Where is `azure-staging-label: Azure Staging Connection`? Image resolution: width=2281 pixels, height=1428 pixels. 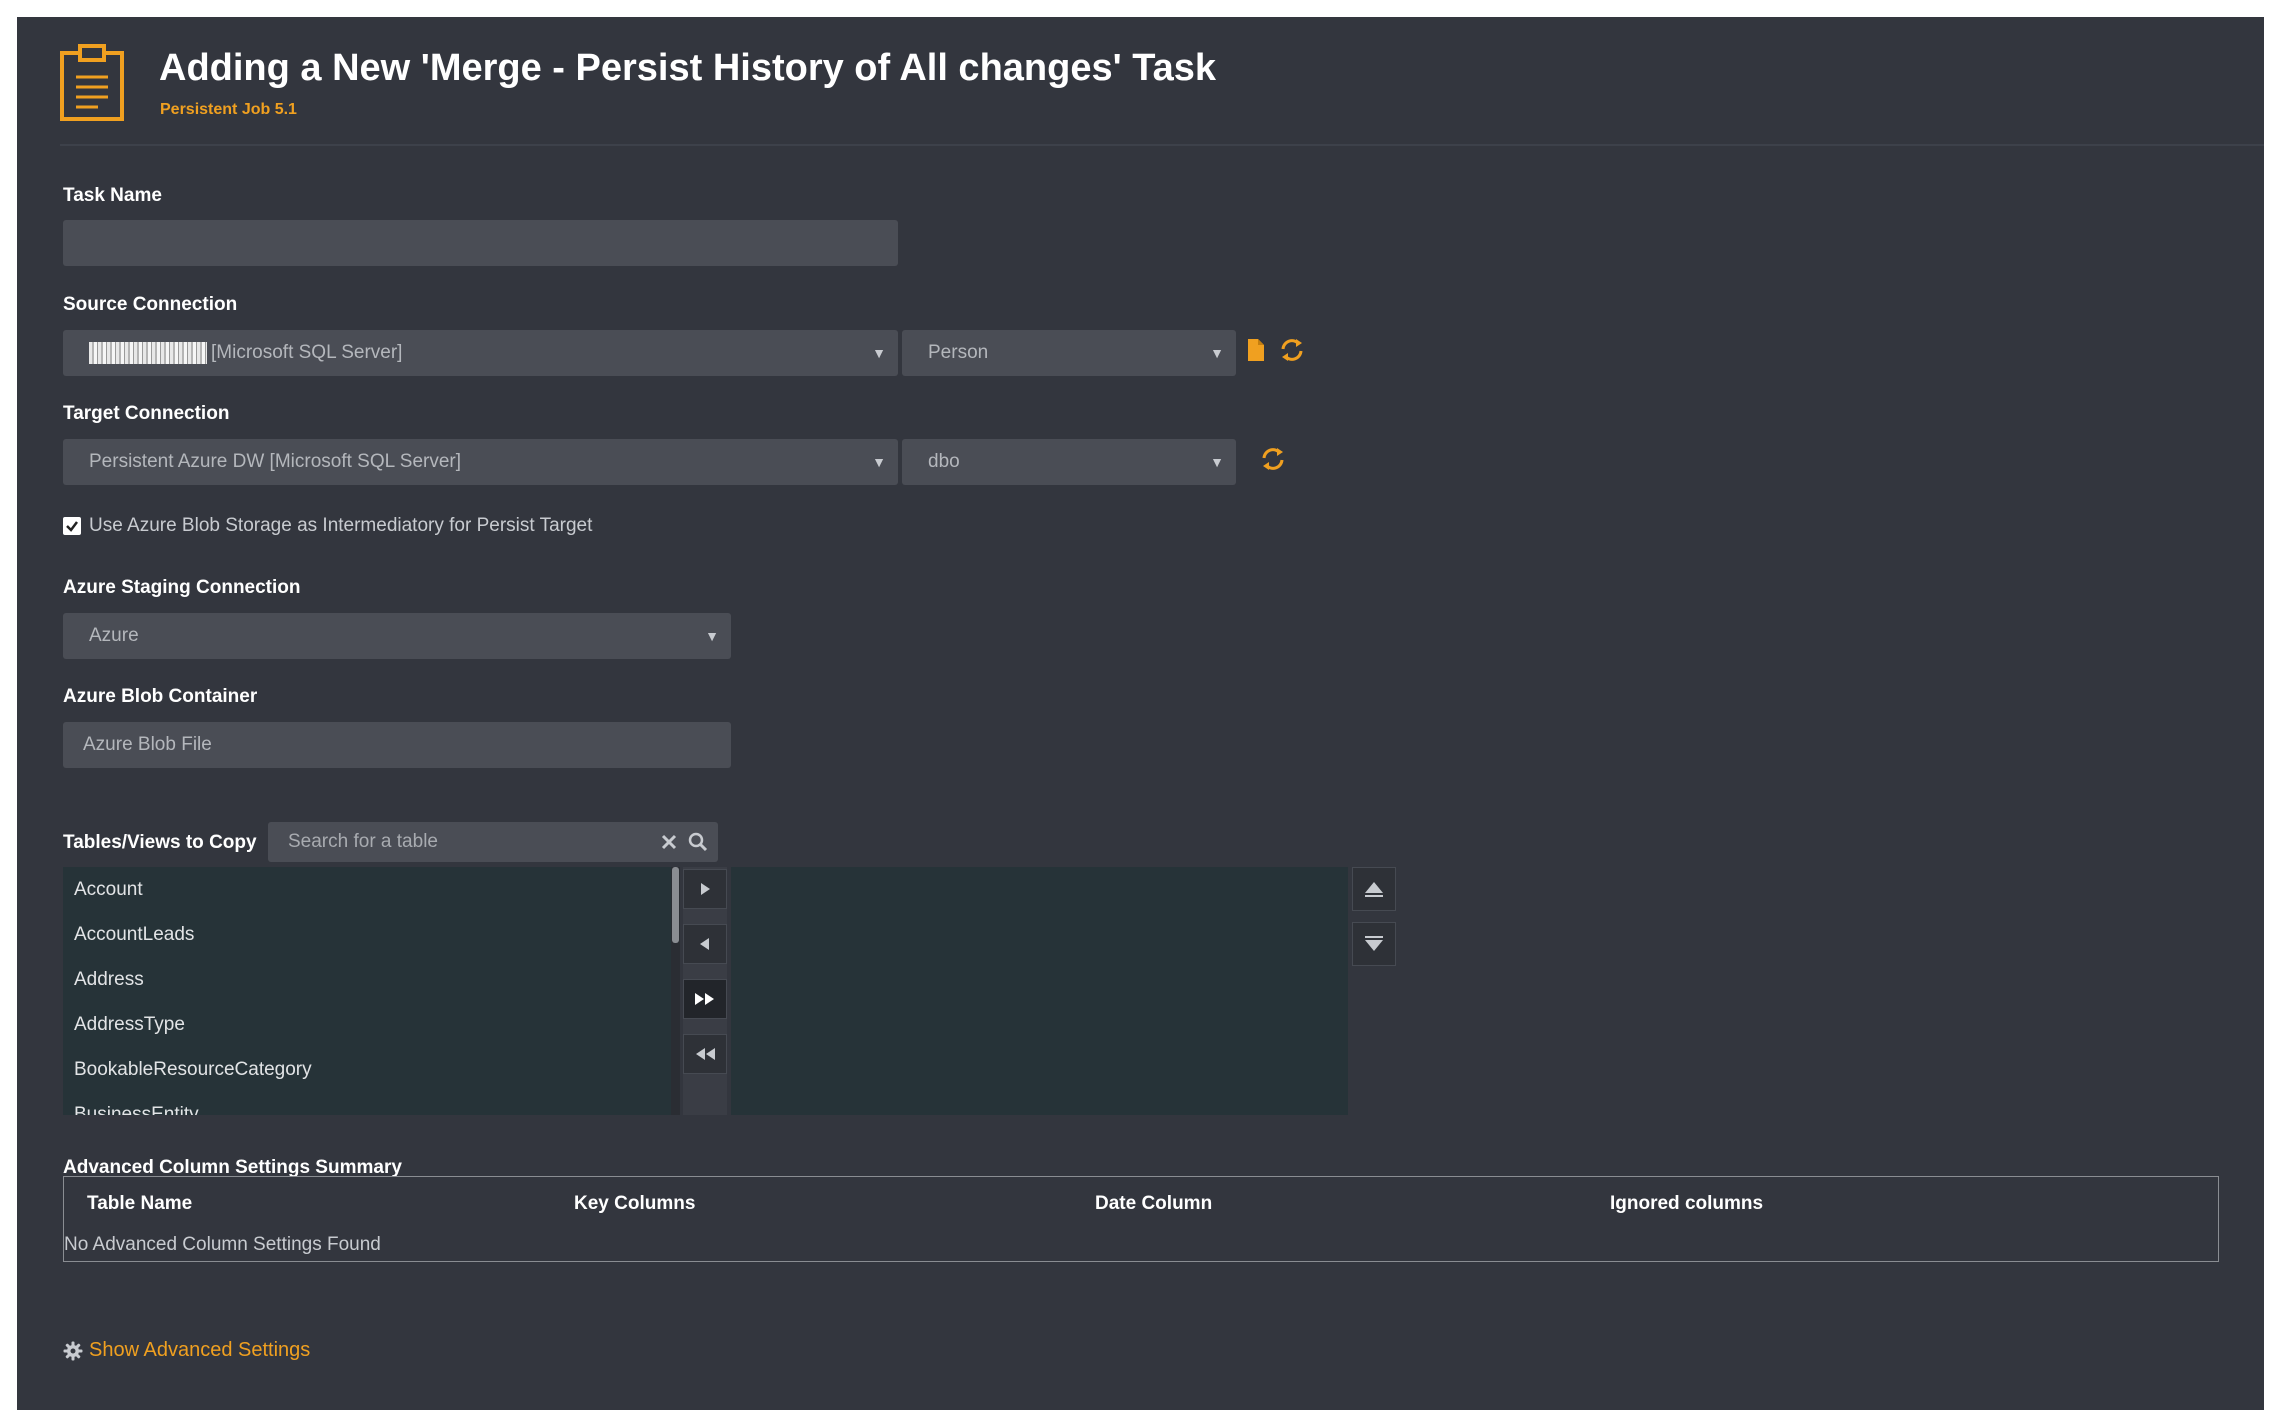
azure-staging-label: Azure Staging Connection is located at coordinates (182, 587).